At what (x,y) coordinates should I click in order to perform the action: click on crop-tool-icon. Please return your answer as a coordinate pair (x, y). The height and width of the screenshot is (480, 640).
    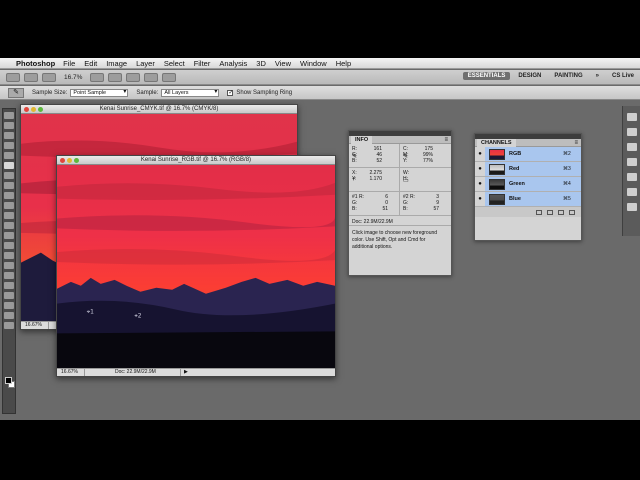
    Looking at the image, I should click on (9, 155).